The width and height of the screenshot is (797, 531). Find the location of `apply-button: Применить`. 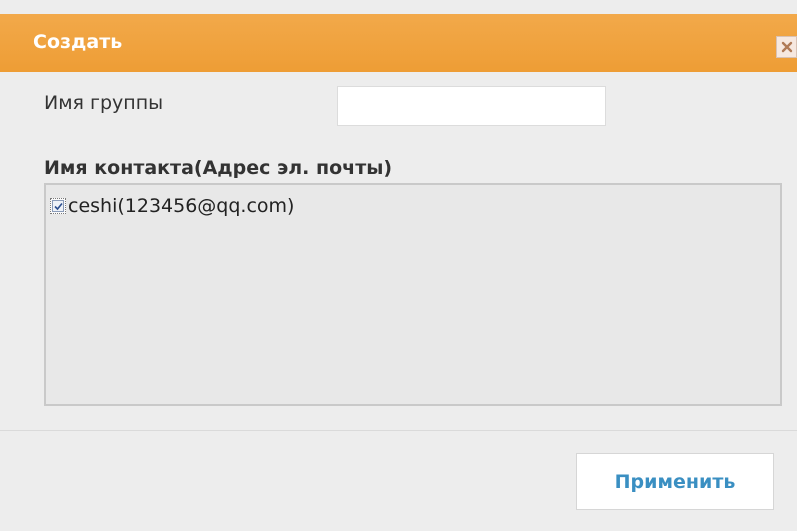

apply-button: Применить is located at coordinates (675, 481).